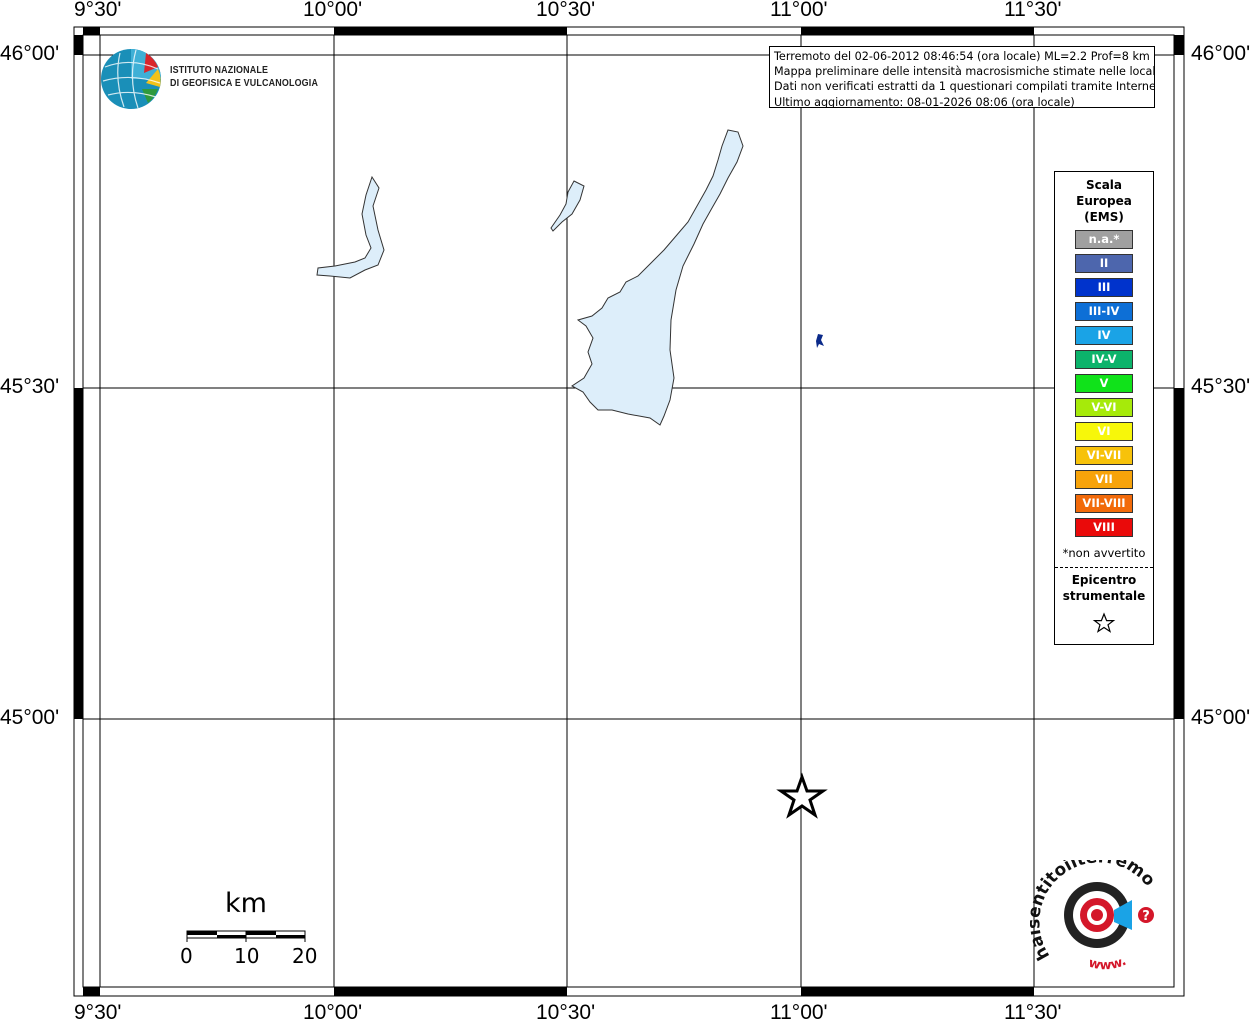 The height and width of the screenshot is (1025, 1256). Describe the element at coordinates (1104, 567) in the screenshot. I see `legend-divider` at that location.